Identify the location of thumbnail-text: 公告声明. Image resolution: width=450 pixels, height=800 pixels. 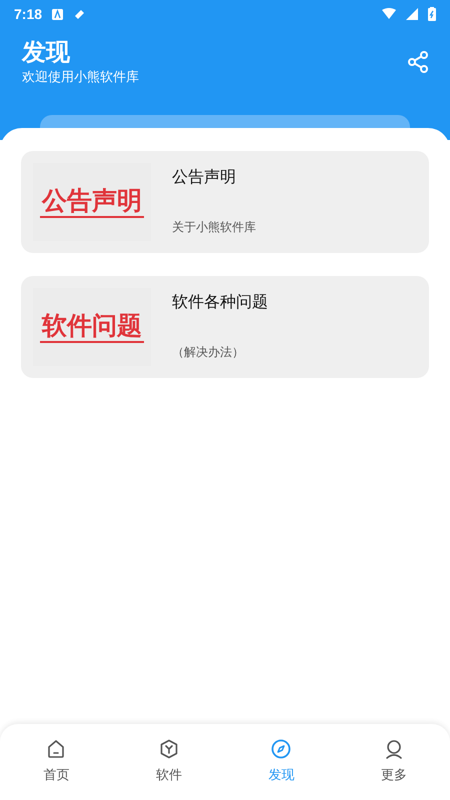
(92, 202).